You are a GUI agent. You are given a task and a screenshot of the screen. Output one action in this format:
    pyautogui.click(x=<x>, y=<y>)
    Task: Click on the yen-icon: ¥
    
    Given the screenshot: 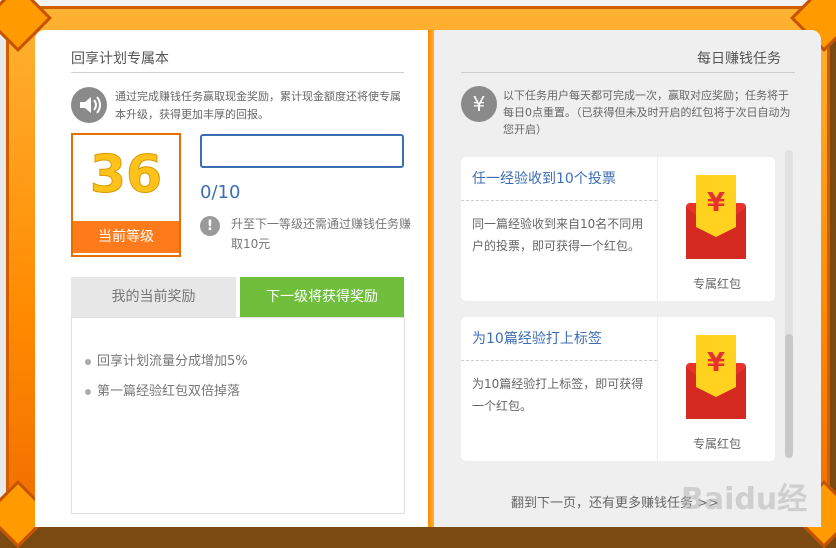 What is the action you would take?
    pyautogui.click(x=479, y=104)
    